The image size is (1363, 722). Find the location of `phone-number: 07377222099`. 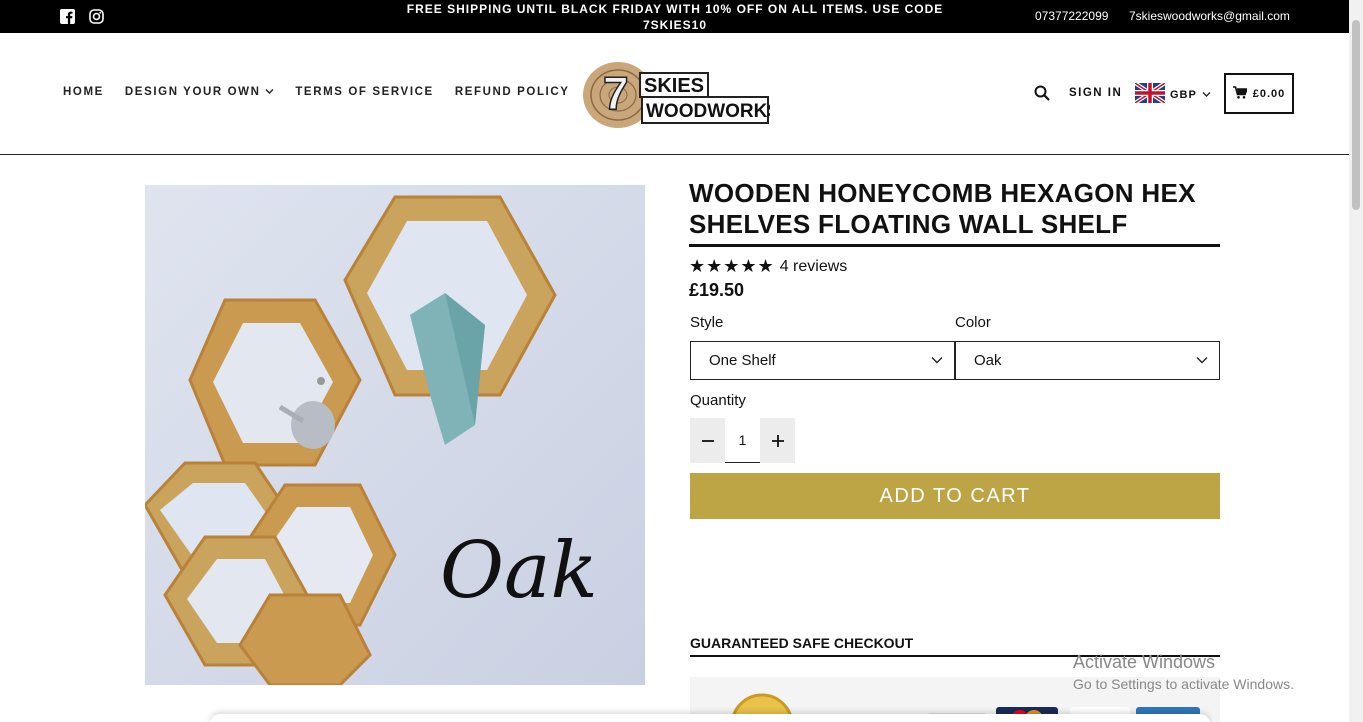

phone-number: 07377222099 is located at coordinates (1071, 16).